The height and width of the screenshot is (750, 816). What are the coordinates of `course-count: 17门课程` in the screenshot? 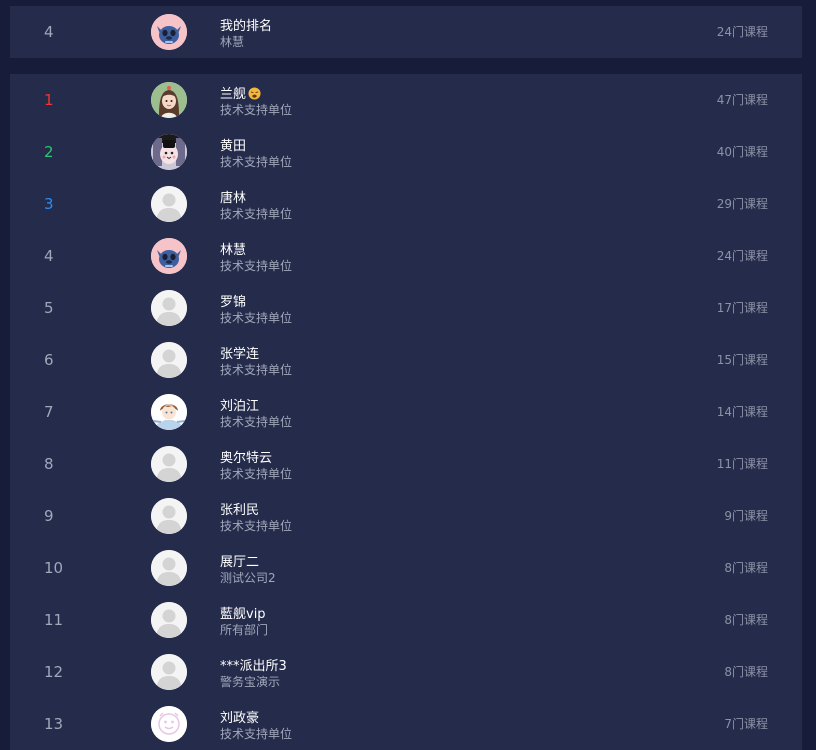 It's located at (742, 308).